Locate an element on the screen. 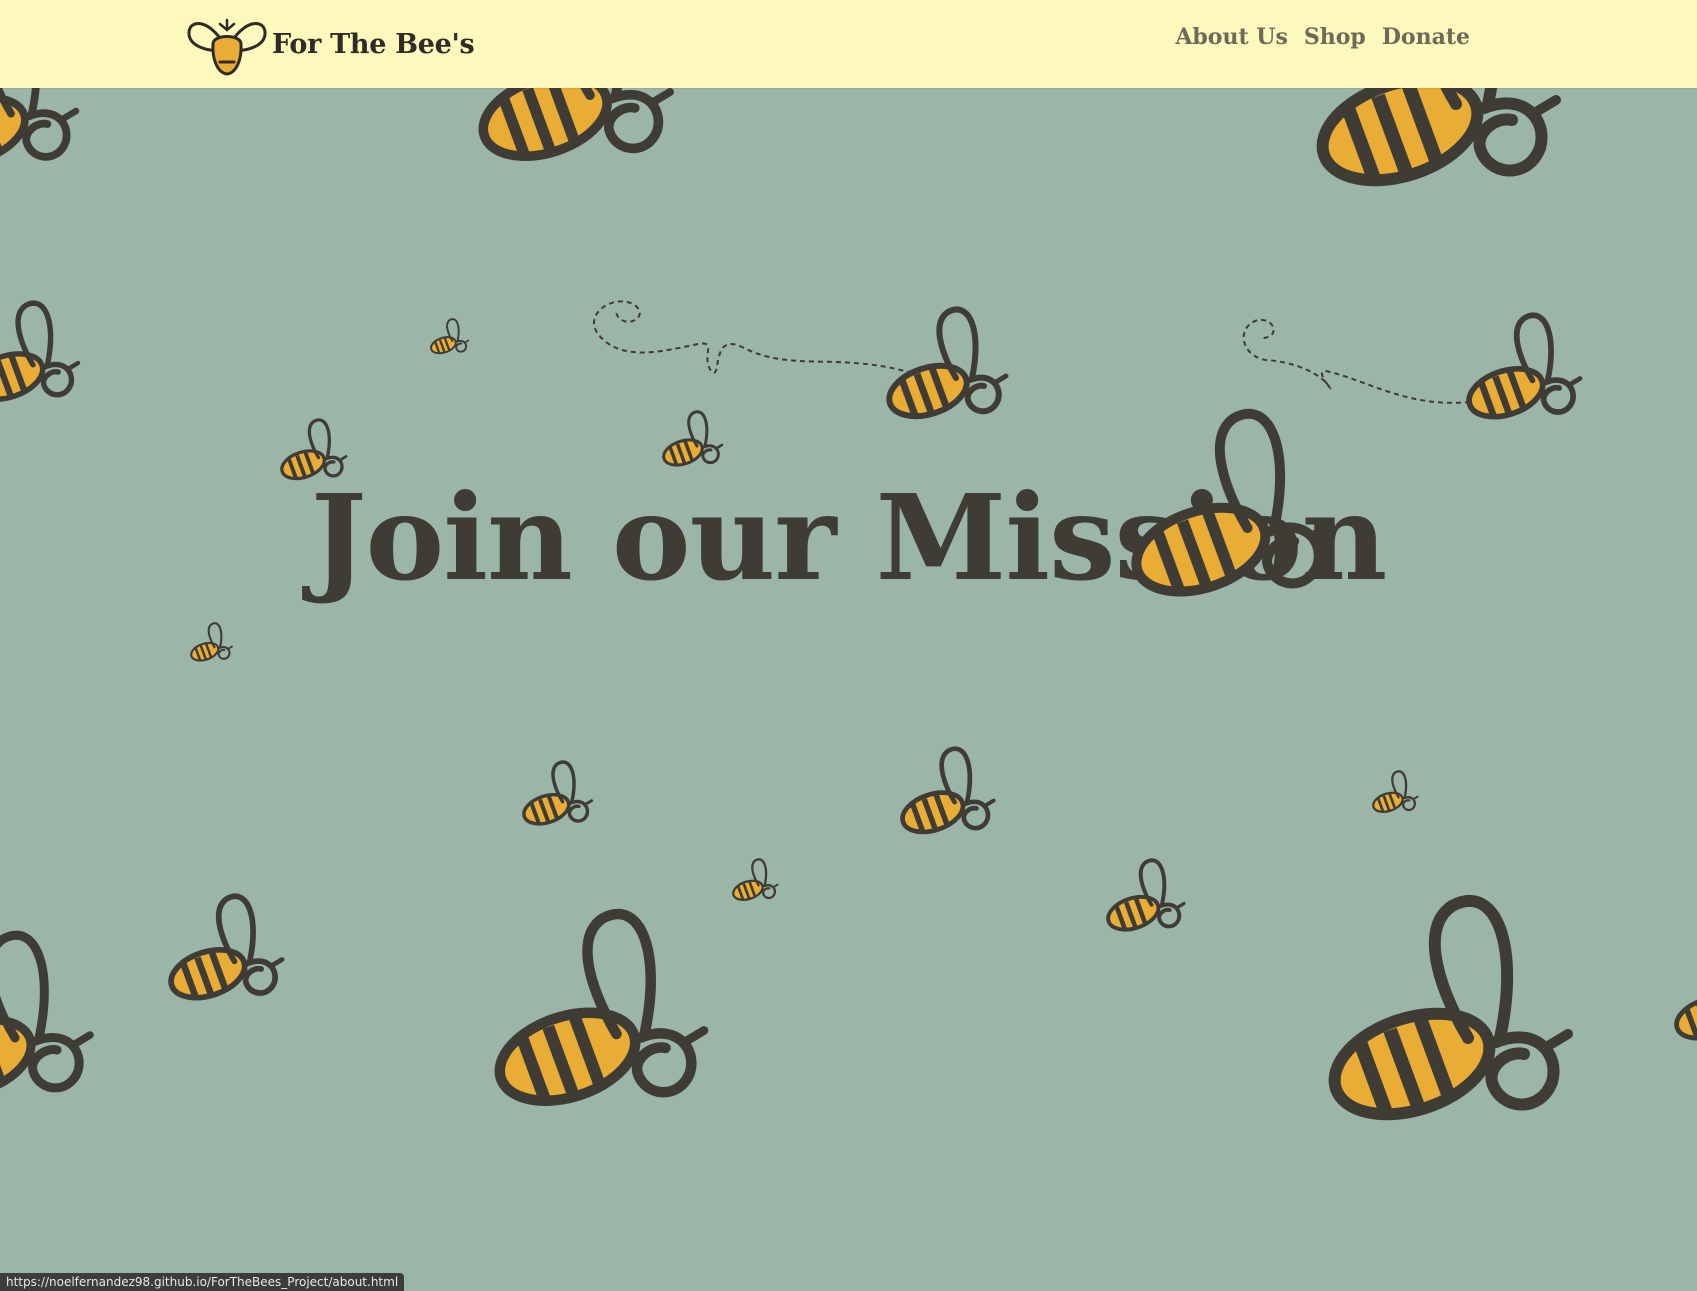 Image resolution: width=1697 pixels, height=1291 pixels. main-nav: About Us Shop Donate is located at coordinates (1322, 37).